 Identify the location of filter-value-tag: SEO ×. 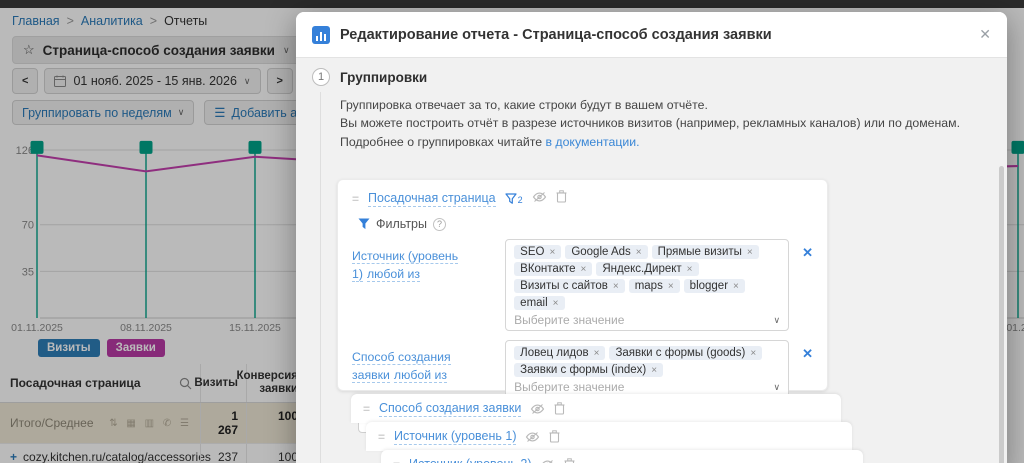
(538, 252).